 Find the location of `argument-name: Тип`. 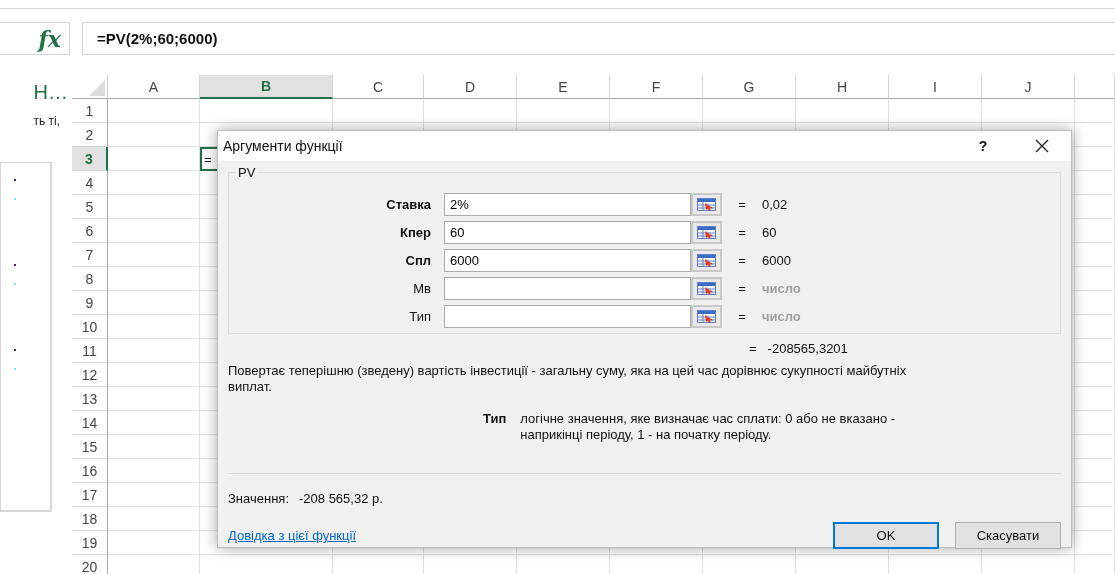

argument-name: Тип is located at coordinates (495, 419).